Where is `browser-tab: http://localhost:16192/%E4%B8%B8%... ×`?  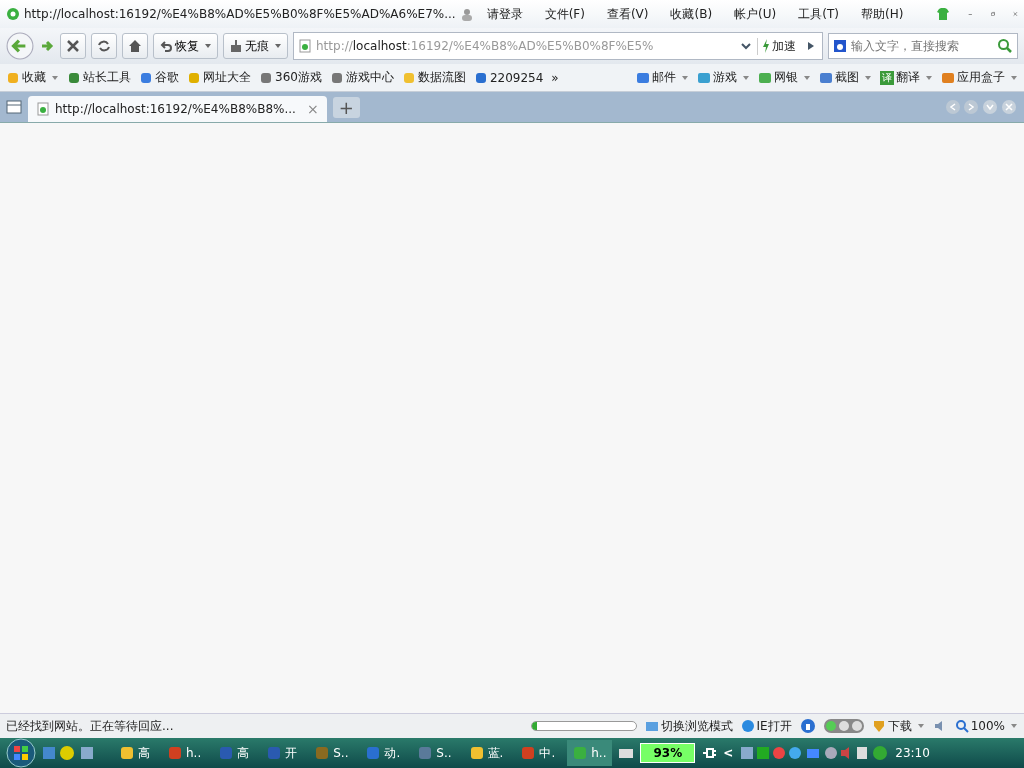 browser-tab: http://localhost:16192/%E4%B8%B8%... × is located at coordinates (177, 109).